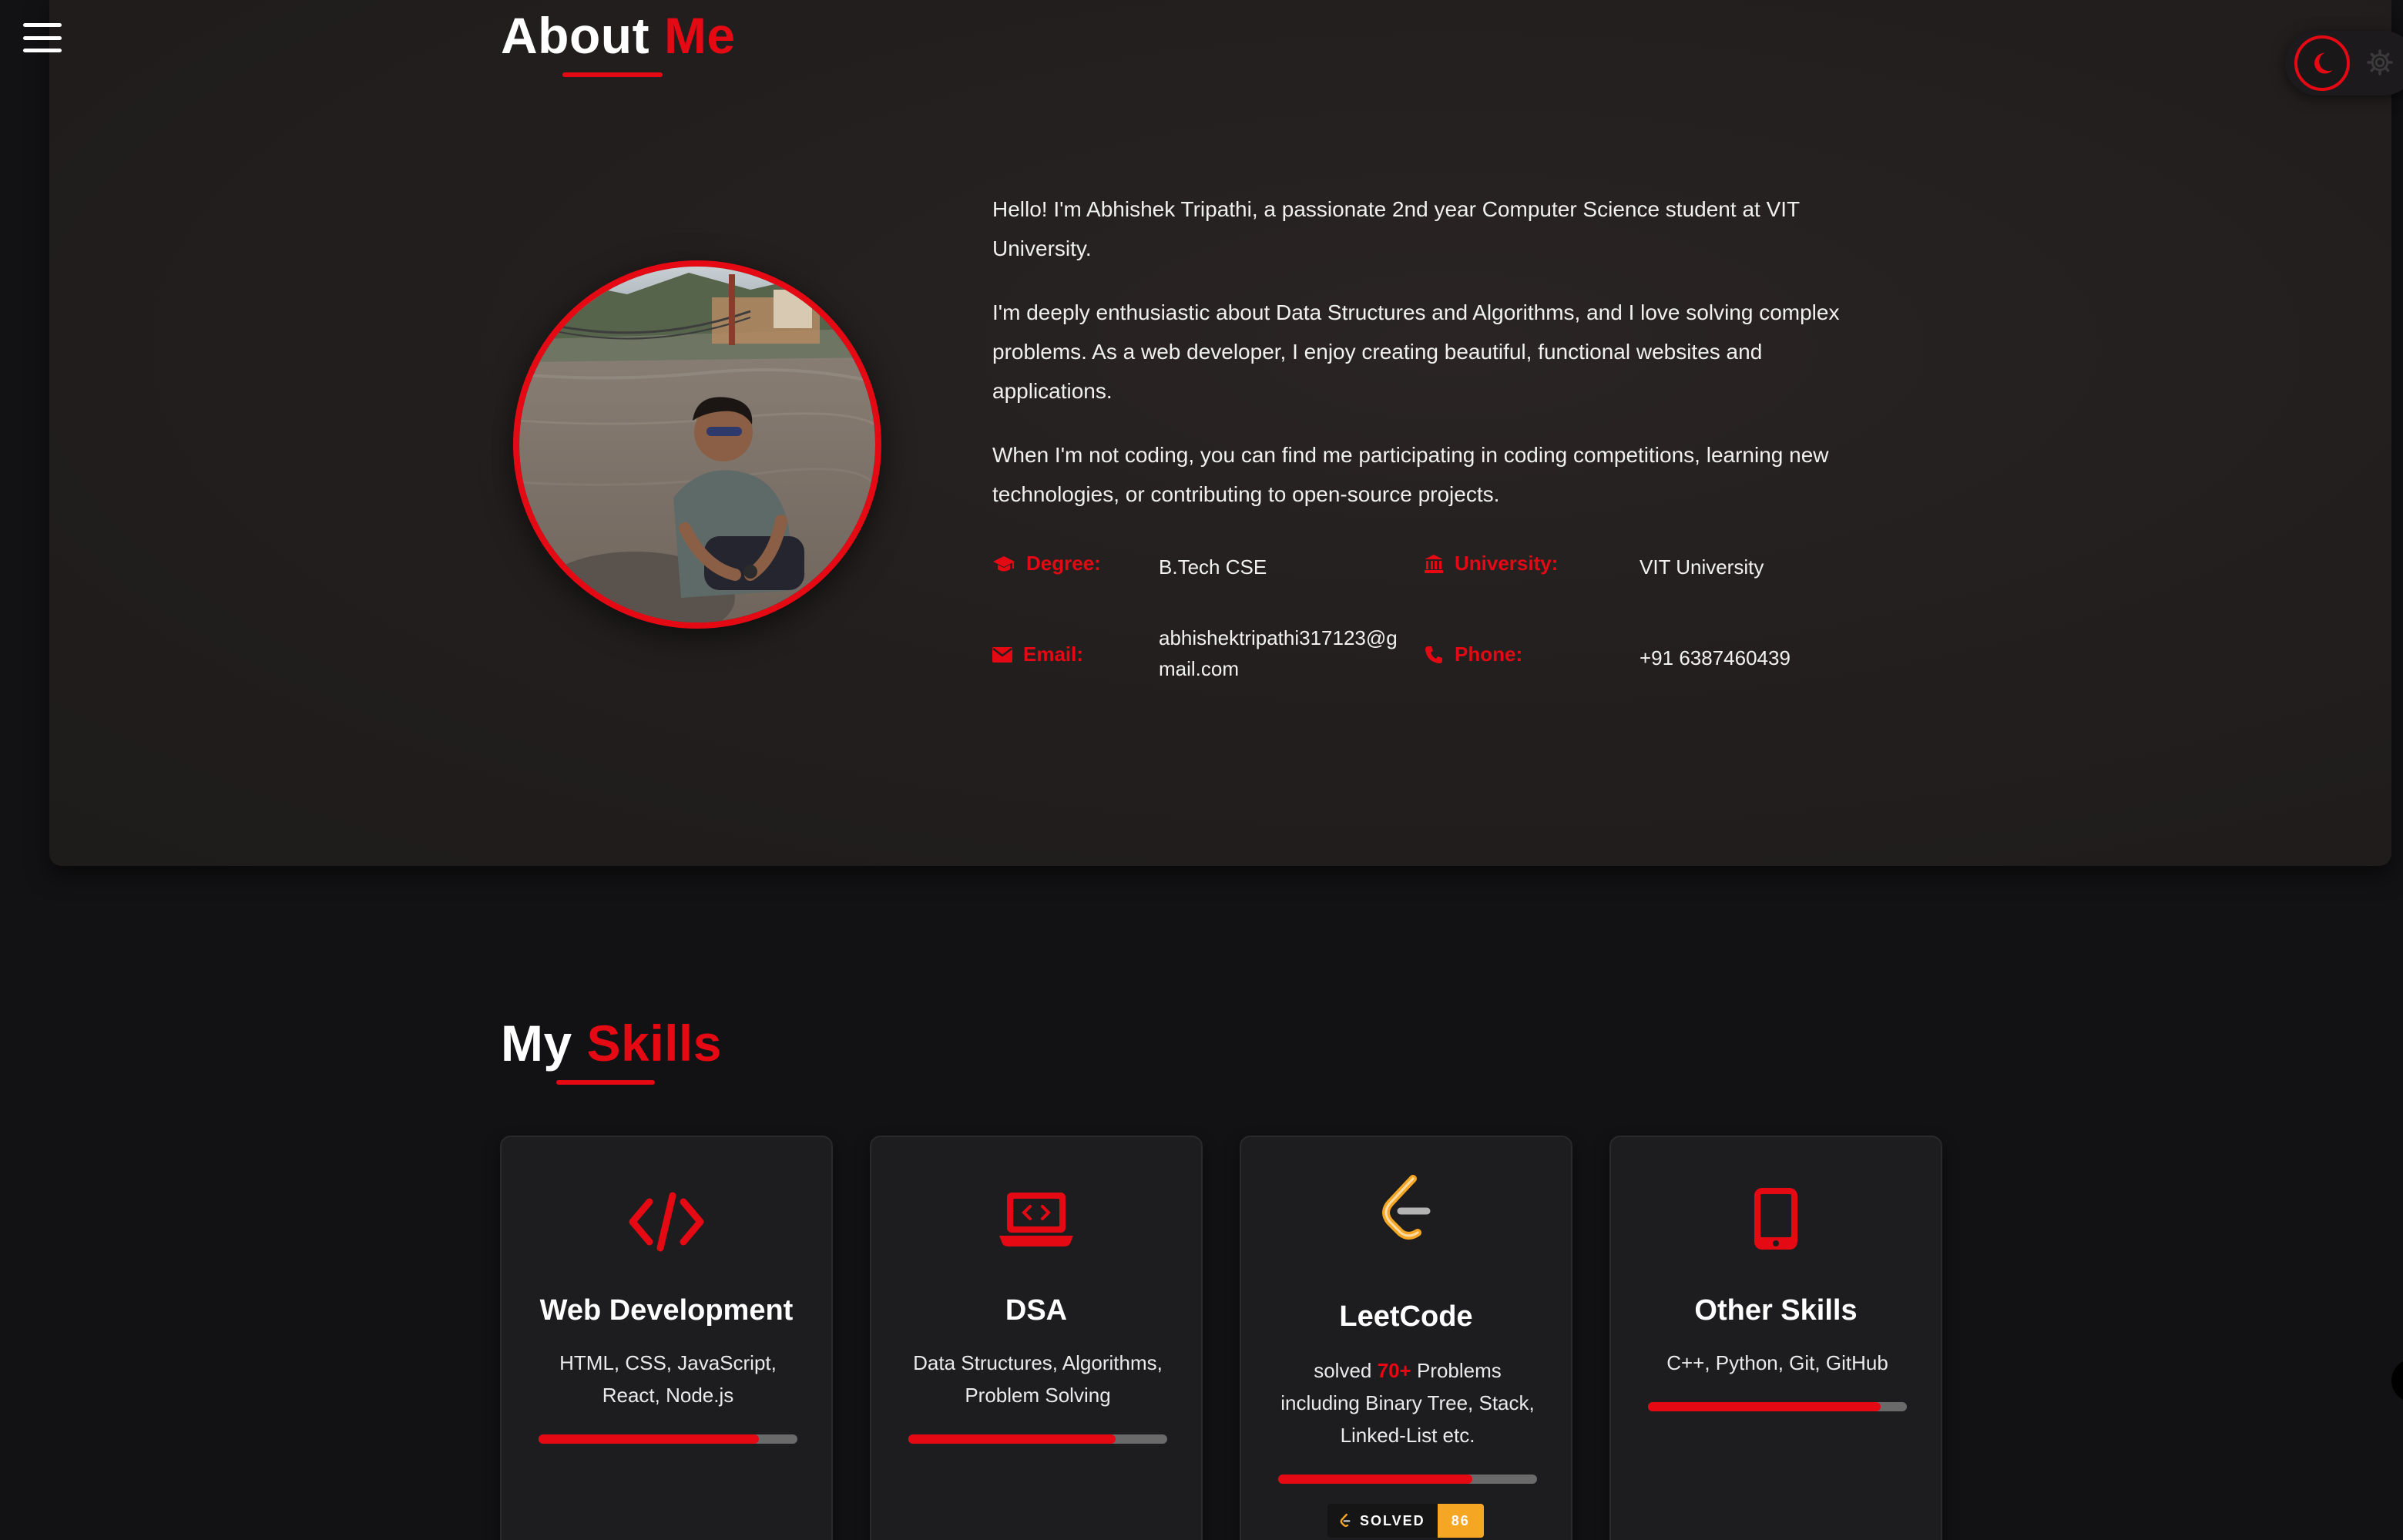 This screenshot has width=2403, height=1540. What do you see at coordinates (575, 35) in the screenshot?
I see `about-title-main: About` at bounding box center [575, 35].